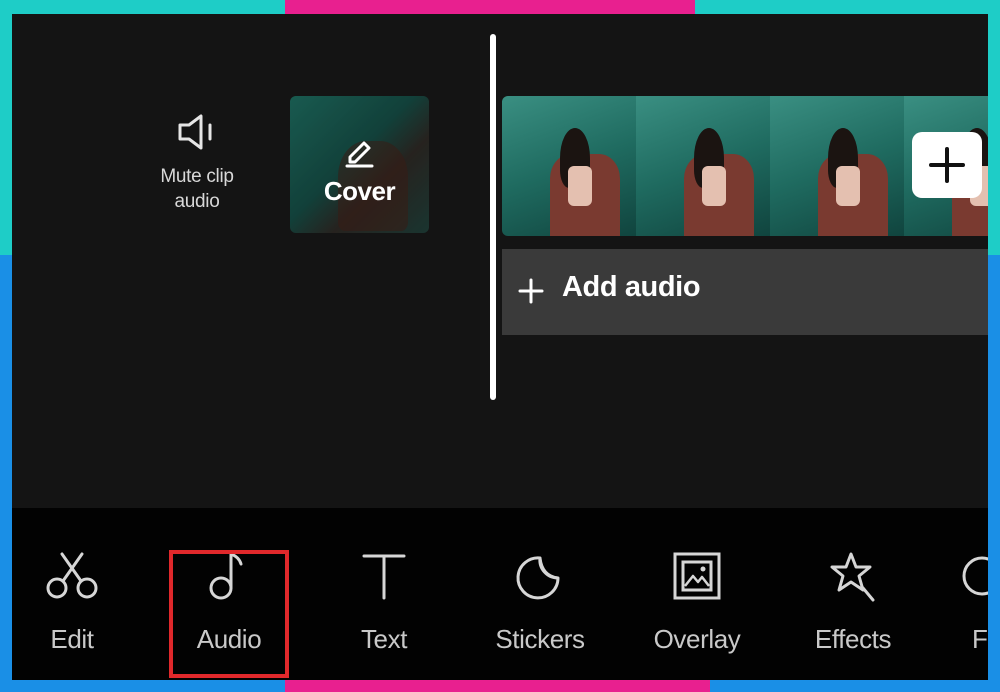 The width and height of the screenshot is (1000, 692). What do you see at coordinates (384, 601) in the screenshot?
I see `toolbar-item-text: Text` at bounding box center [384, 601].